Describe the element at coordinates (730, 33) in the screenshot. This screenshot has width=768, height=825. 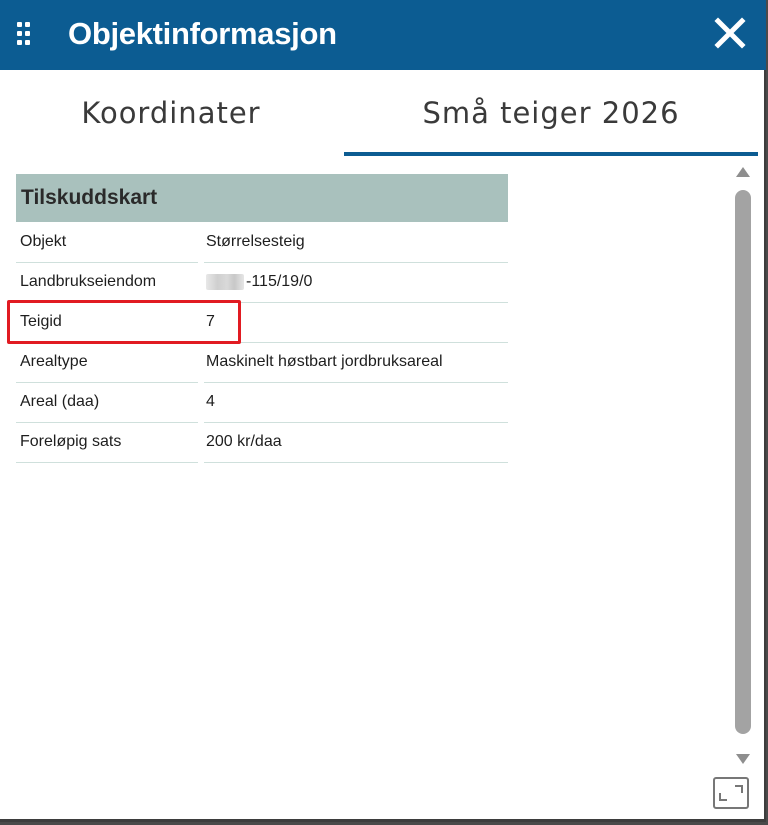
I see `close-icon` at that location.